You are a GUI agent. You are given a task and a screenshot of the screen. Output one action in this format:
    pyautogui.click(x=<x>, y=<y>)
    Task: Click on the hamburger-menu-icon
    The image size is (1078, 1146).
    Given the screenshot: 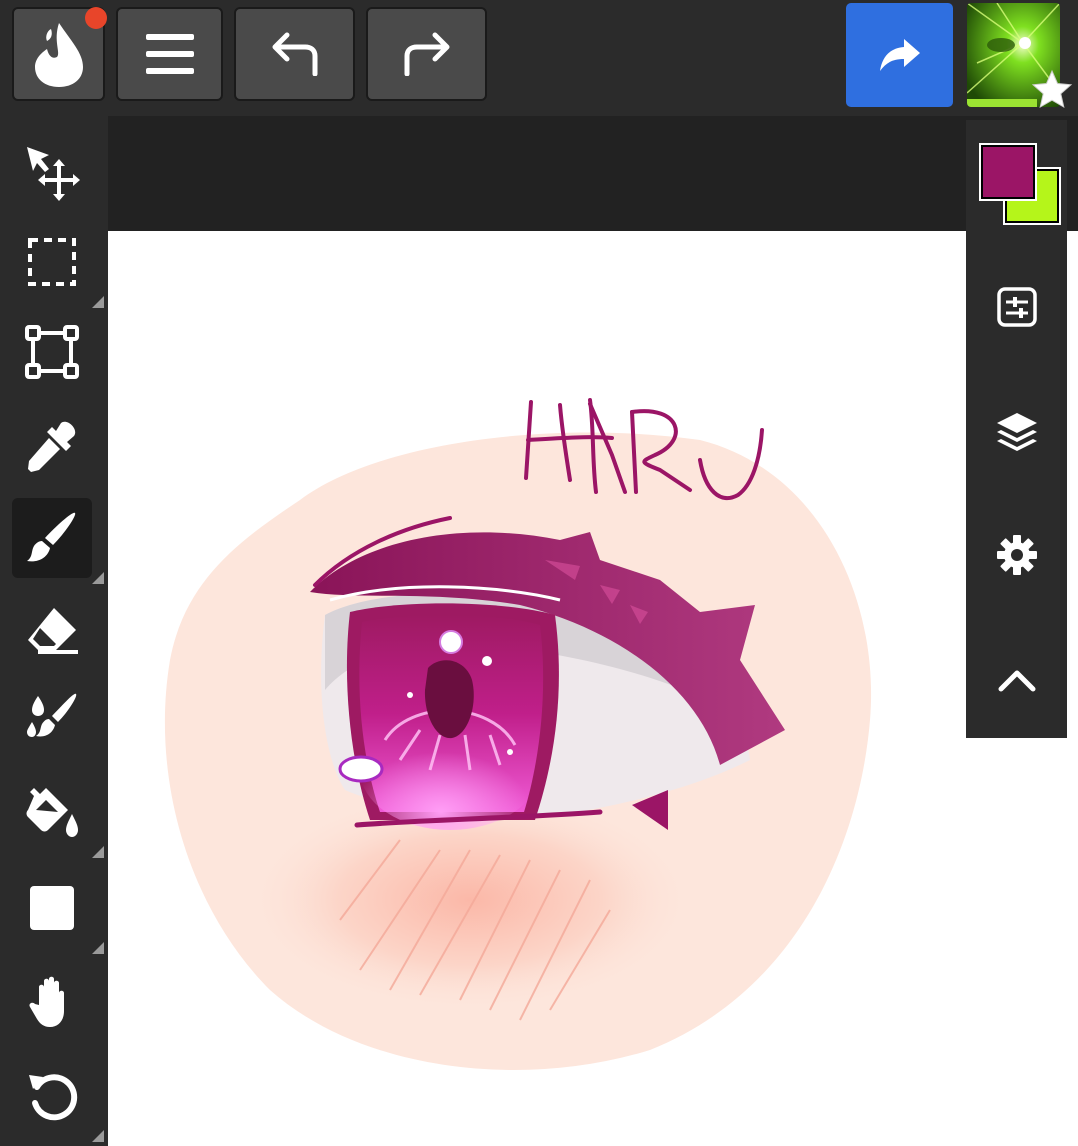 What is the action you would take?
    pyautogui.click(x=169, y=54)
    